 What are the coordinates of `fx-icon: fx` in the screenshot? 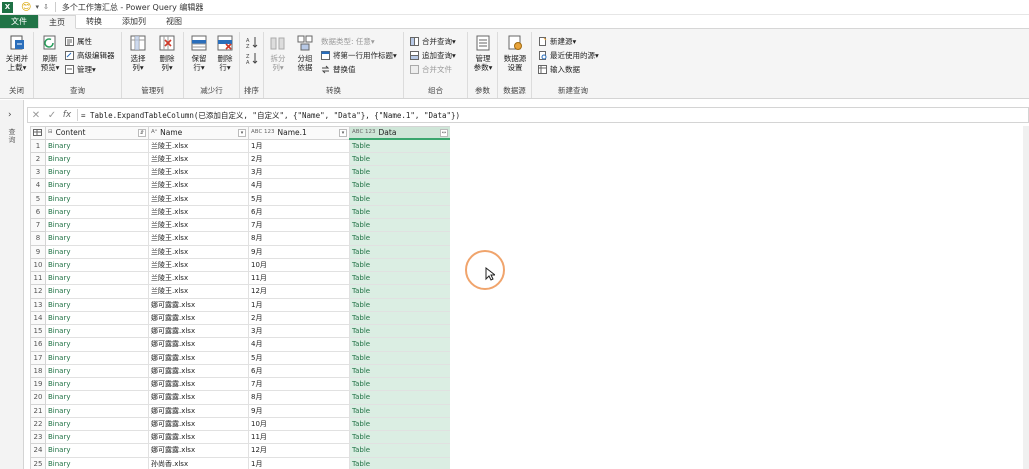 It's located at (67, 115).